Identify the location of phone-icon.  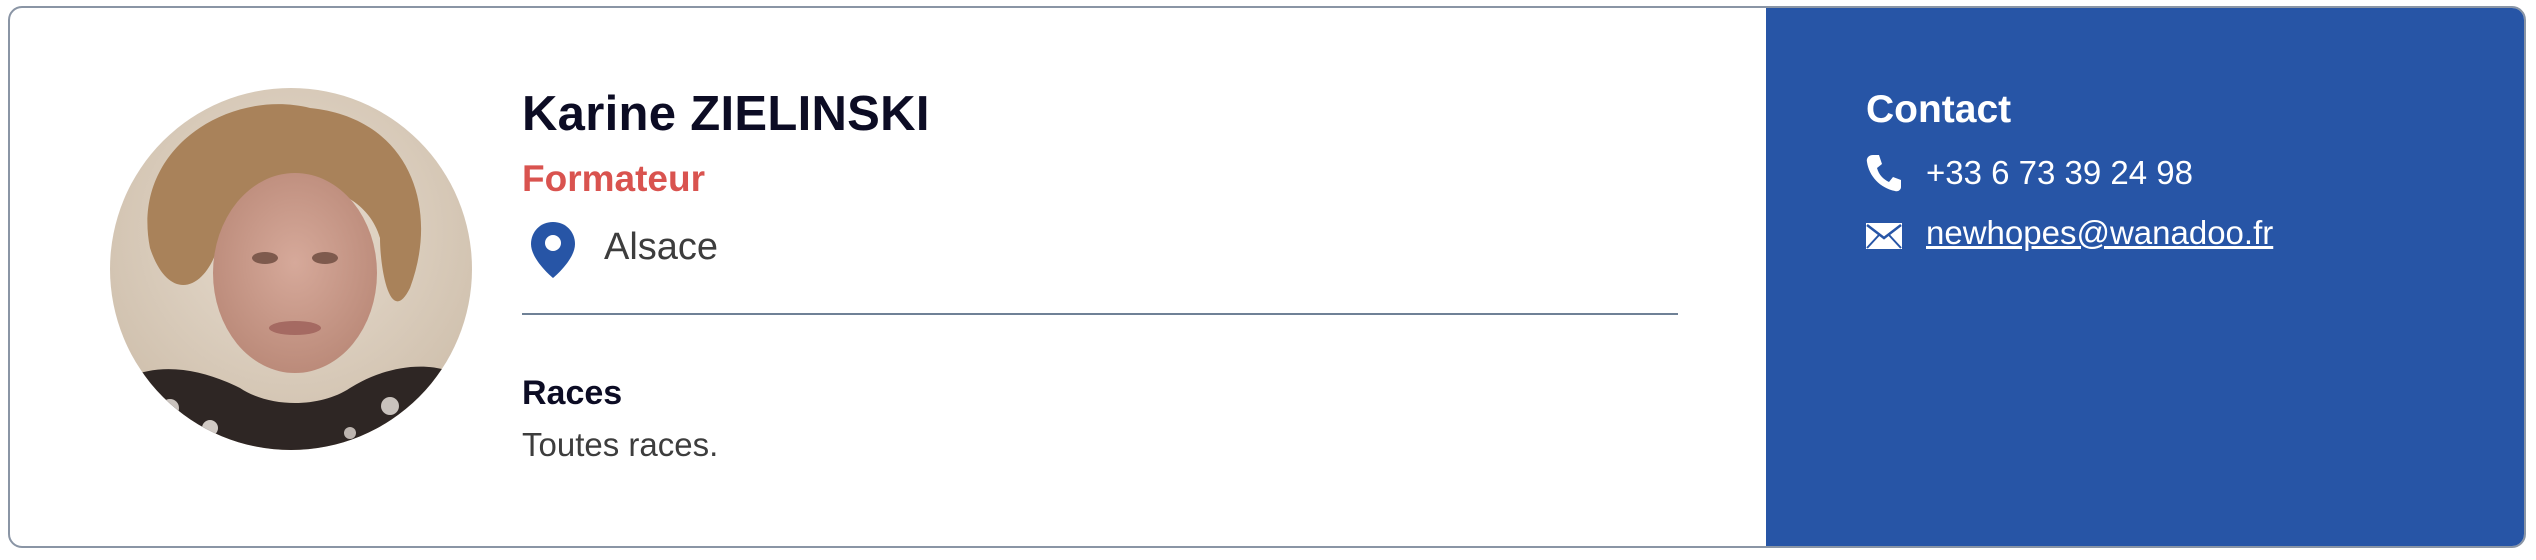
(1884, 173).